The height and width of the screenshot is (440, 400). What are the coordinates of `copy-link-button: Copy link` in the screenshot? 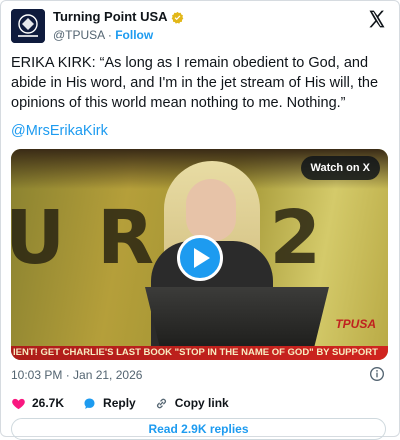 It's located at (191, 403).